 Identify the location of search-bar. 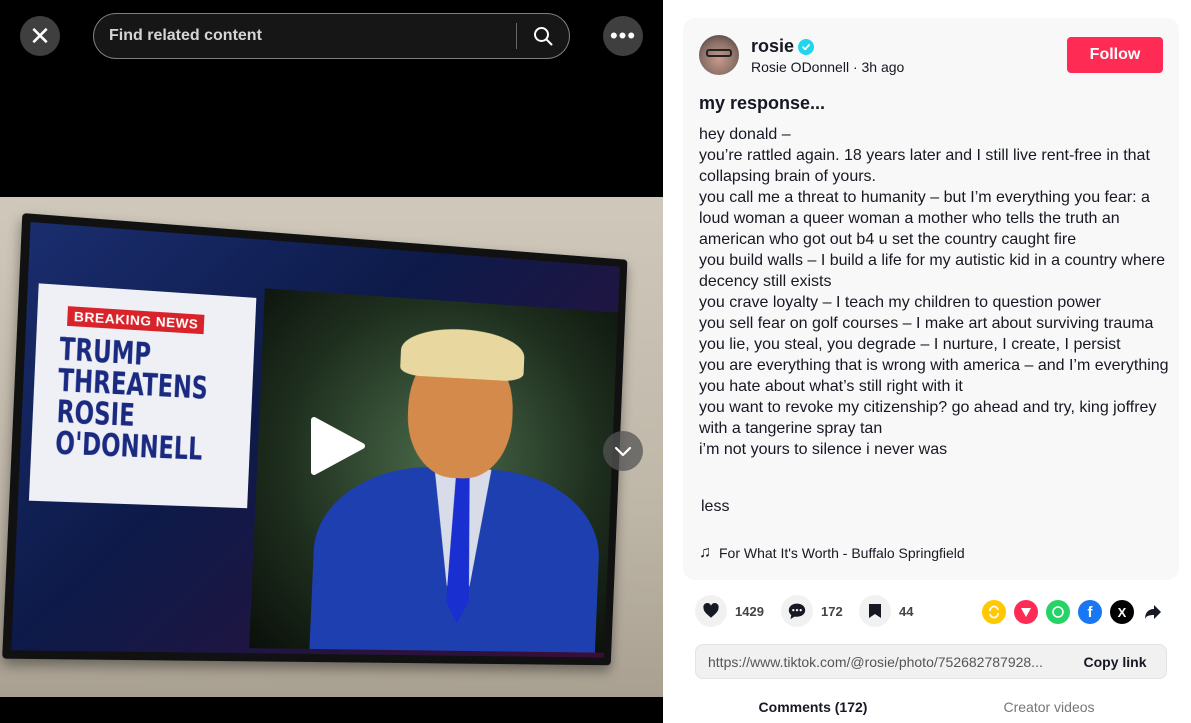
(331, 36).